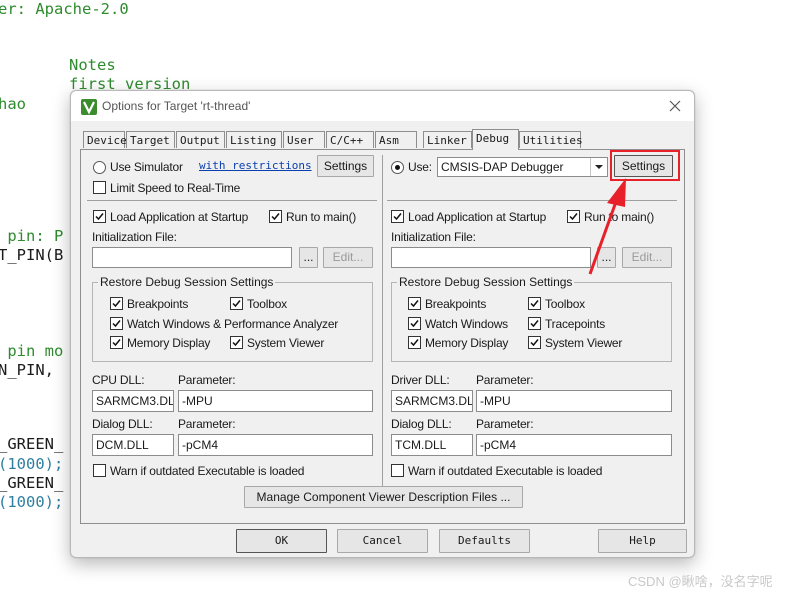 The height and width of the screenshot is (596, 803). Describe the element at coordinates (575, 324) in the screenshot. I see `right-restore-tracepoints-label: Tracepoints` at that location.